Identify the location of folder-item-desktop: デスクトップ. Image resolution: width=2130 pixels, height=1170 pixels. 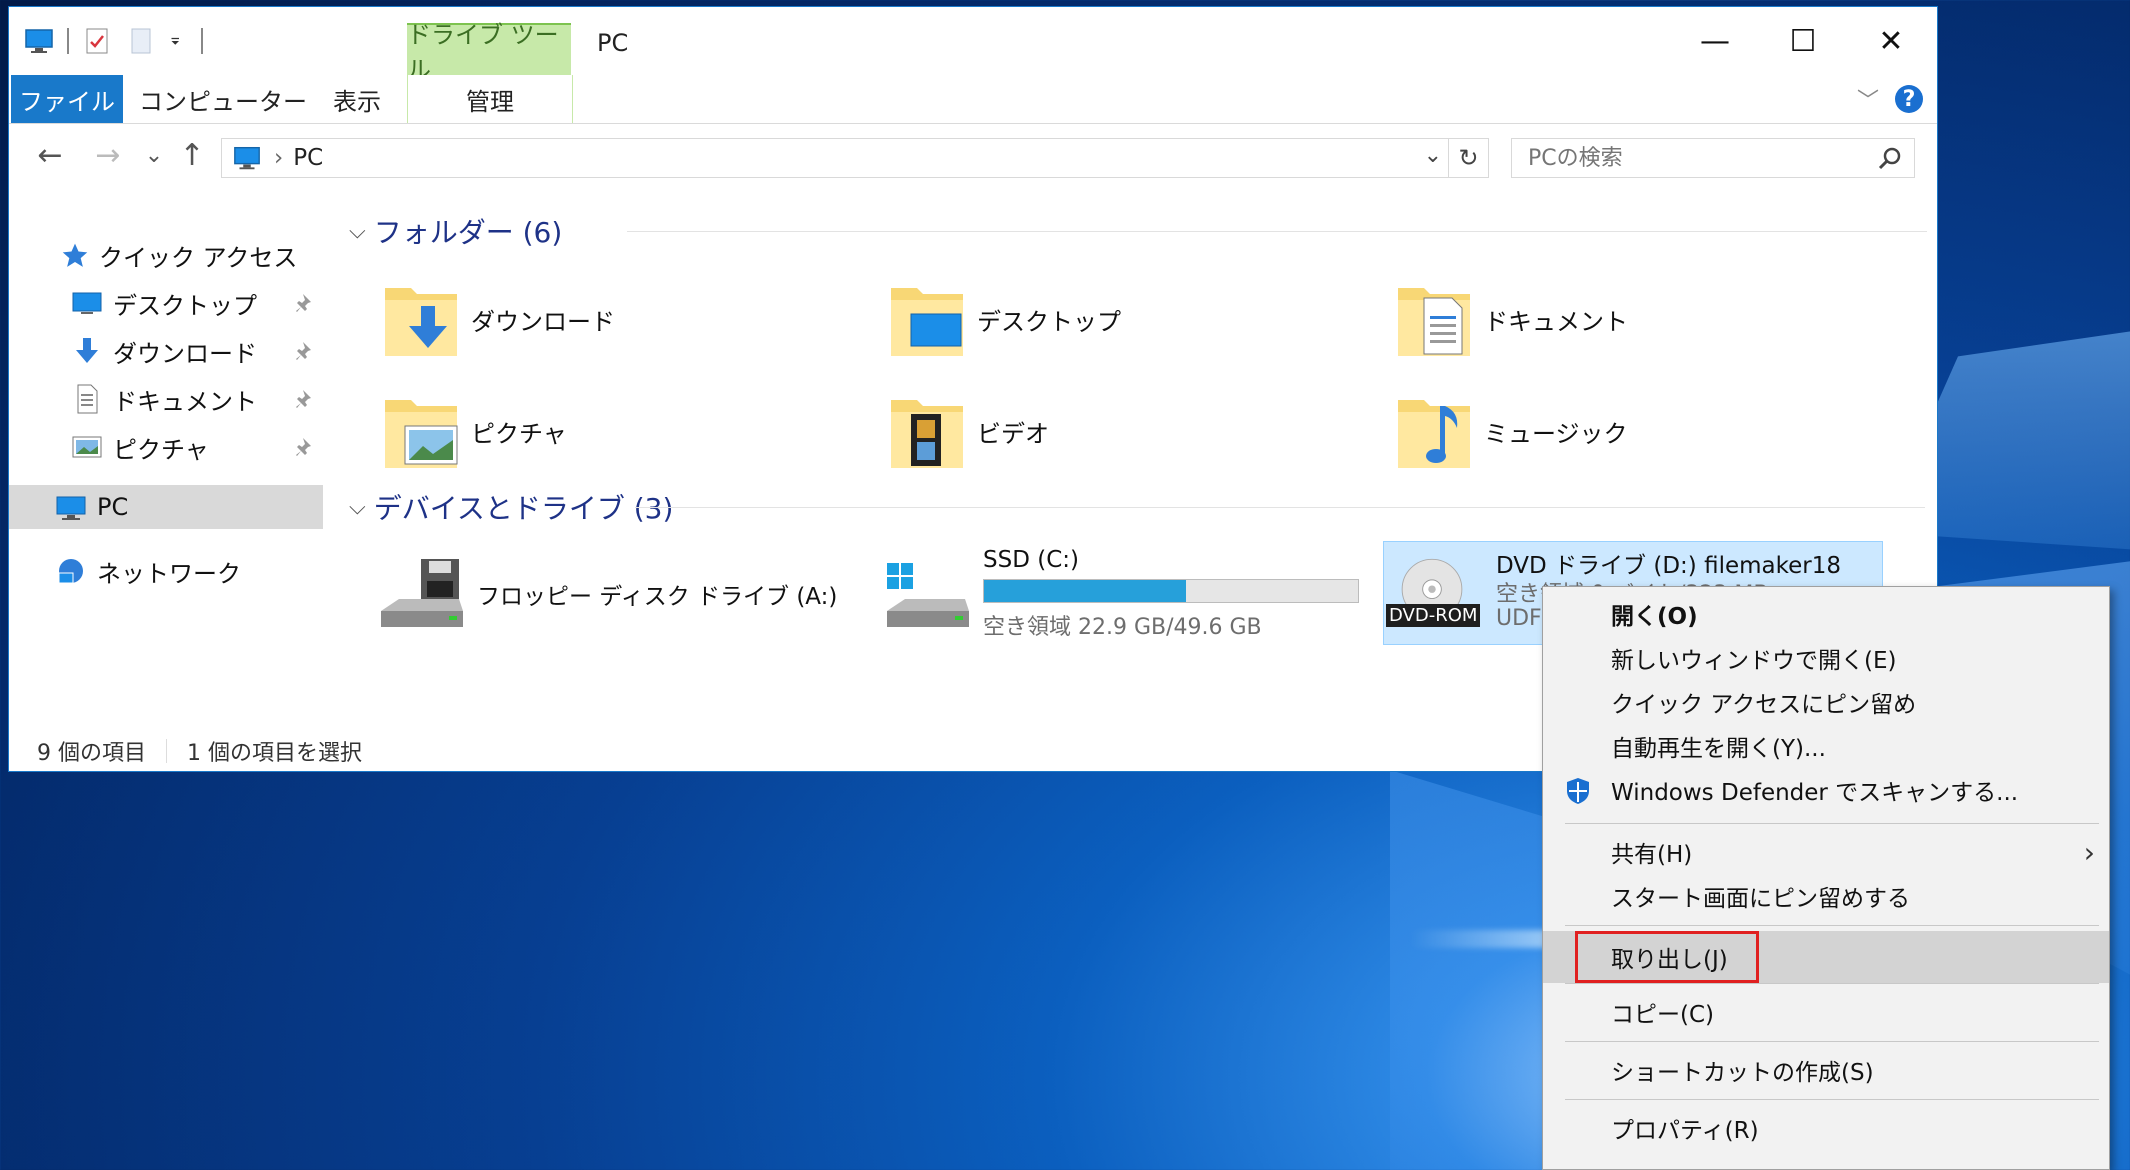
(1107, 319).